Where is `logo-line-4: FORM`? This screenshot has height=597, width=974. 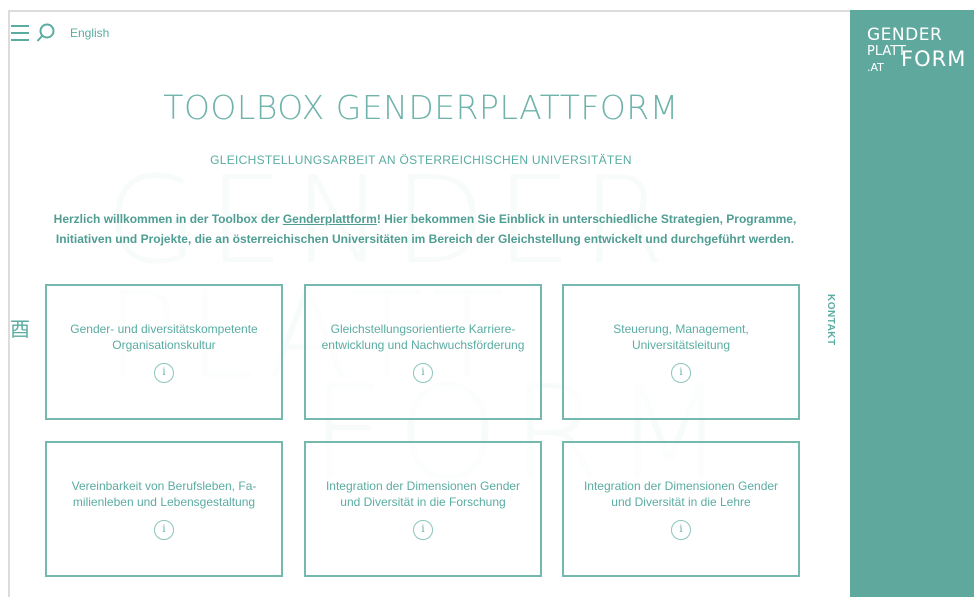 logo-line-4: FORM is located at coordinates (934, 59).